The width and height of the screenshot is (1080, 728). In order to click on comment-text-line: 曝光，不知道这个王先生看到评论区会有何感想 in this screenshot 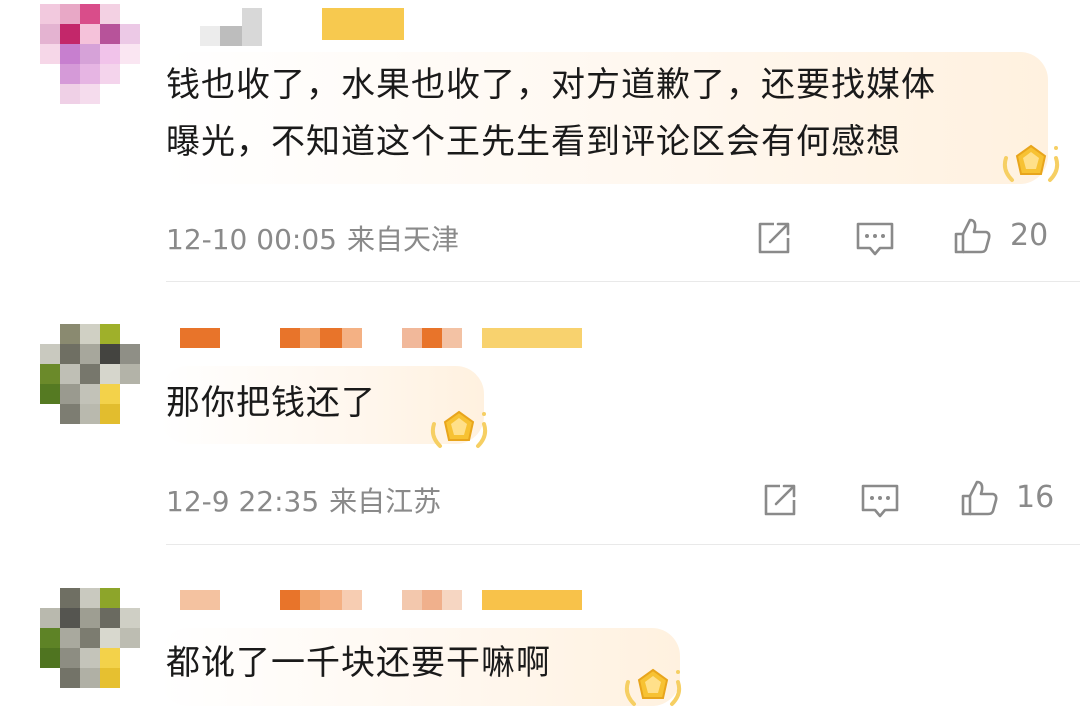, I will do `click(533, 142)`.